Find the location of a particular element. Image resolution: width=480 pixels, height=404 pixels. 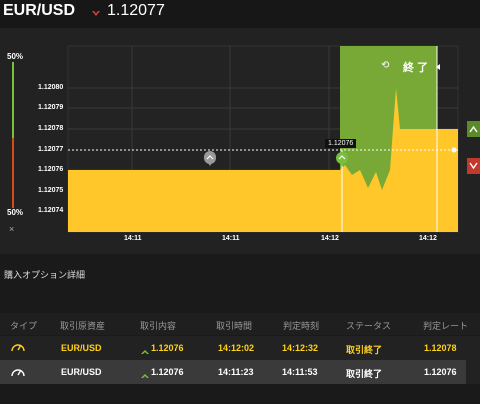

col-asset: 取引原資産 is located at coordinates (83, 326).